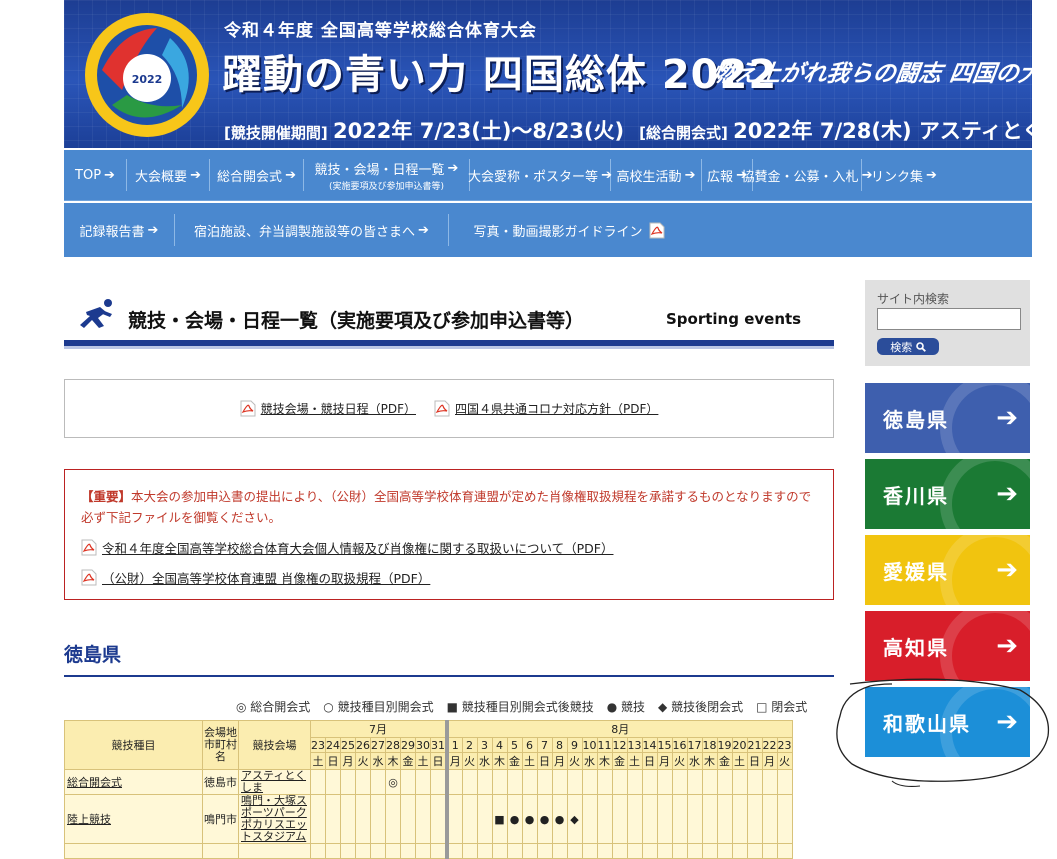  What do you see at coordinates (273, 707) in the screenshot?
I see `legend-item: ◎ 総合開会式` at bounding box center [273, 707].